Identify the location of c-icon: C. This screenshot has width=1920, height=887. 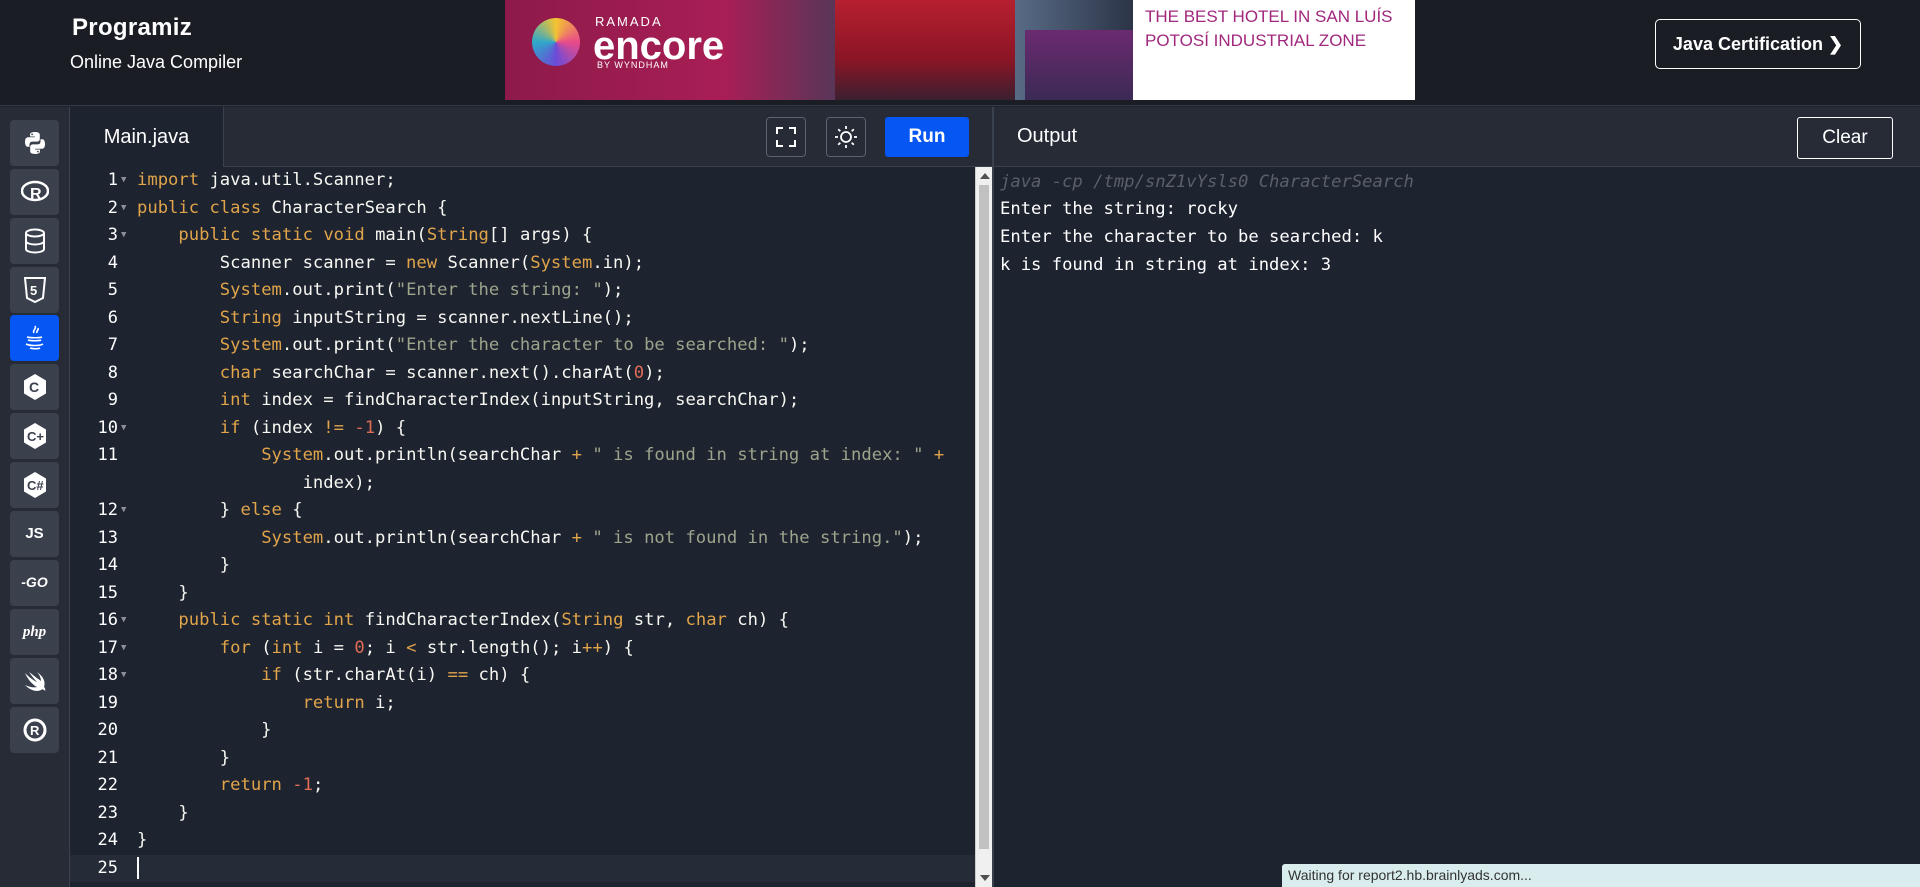
(35, 387).